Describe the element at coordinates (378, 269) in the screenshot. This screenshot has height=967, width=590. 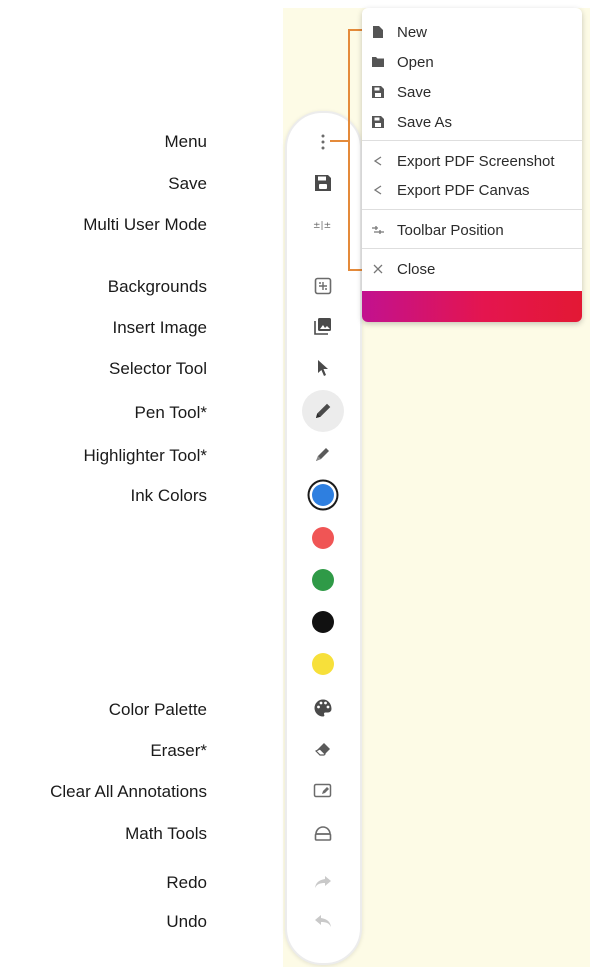
I see `close-icon` at that location.